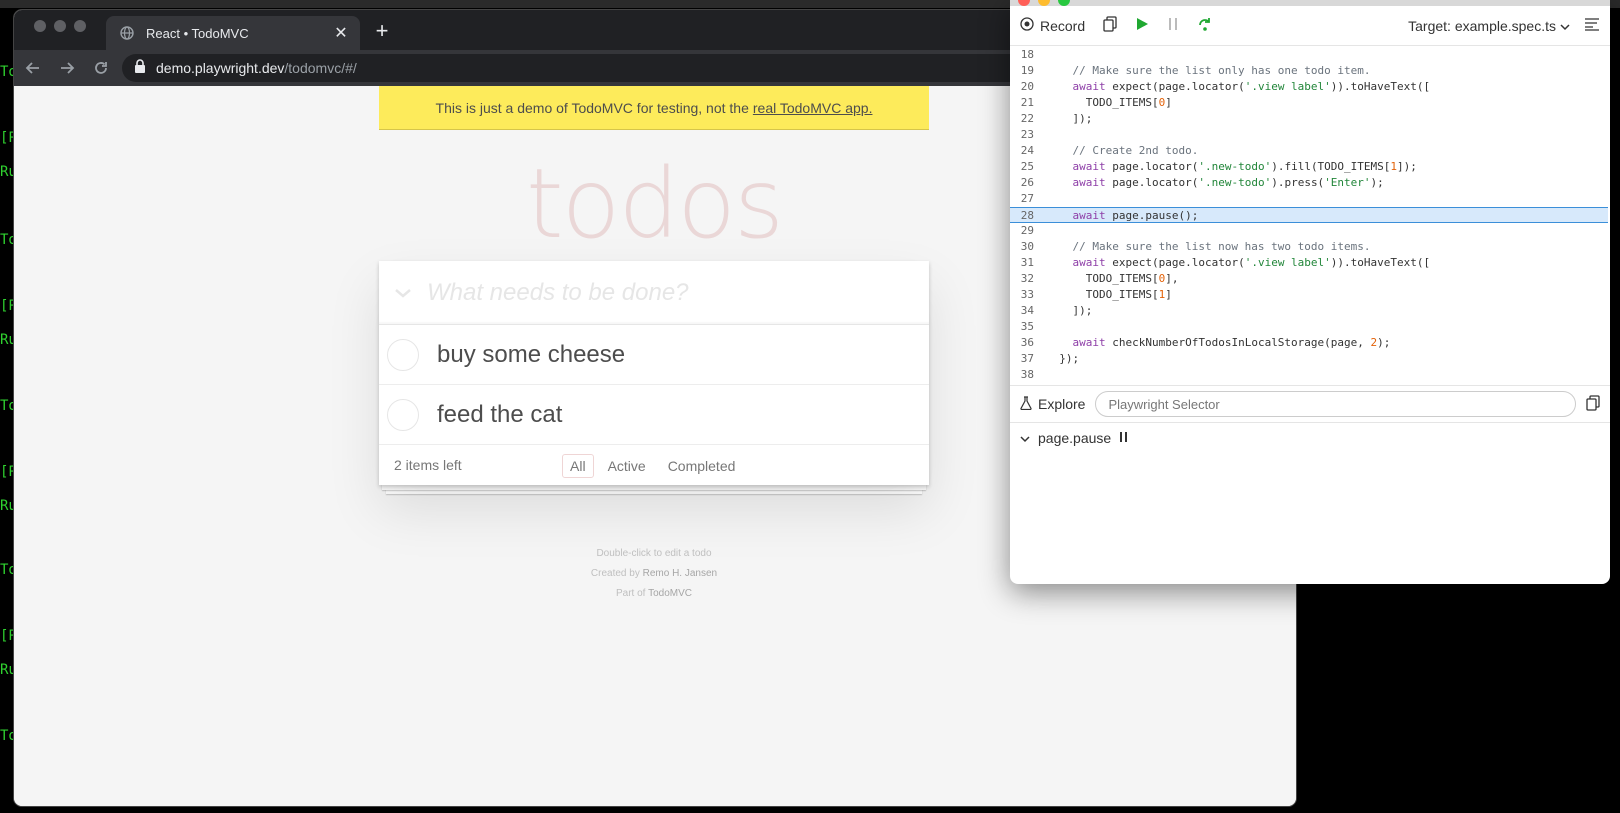 The image size is (1620, 813). I want to click on page-title: todos, so click(654, 204).